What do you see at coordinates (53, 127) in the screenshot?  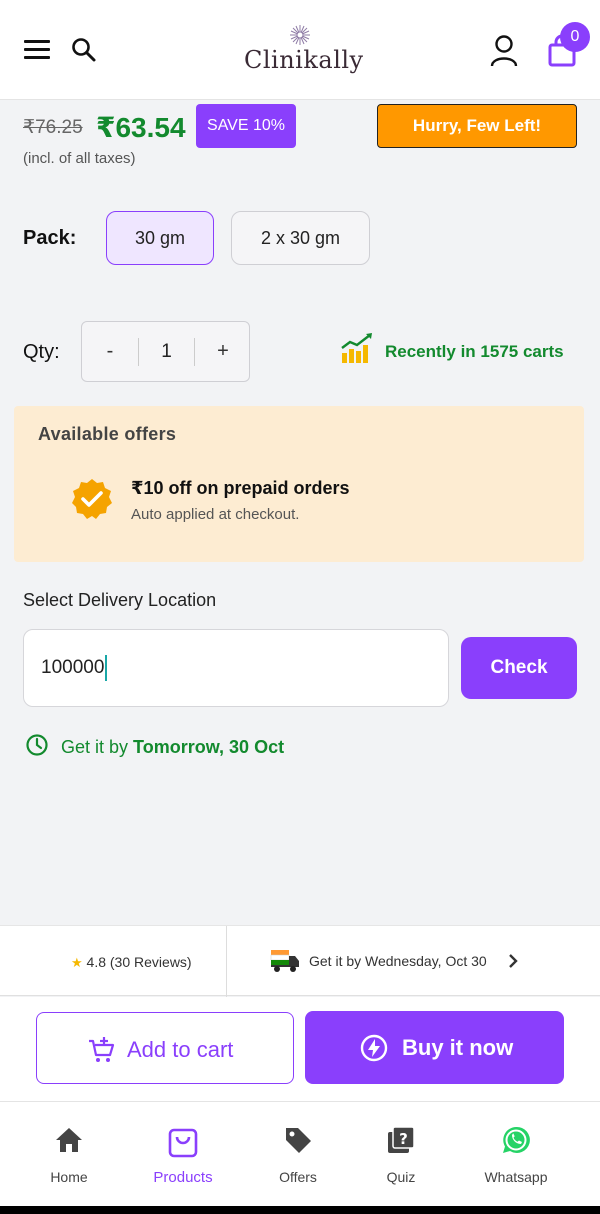 I see `original-price: ₹76.25` at bounding box center [53, 127].